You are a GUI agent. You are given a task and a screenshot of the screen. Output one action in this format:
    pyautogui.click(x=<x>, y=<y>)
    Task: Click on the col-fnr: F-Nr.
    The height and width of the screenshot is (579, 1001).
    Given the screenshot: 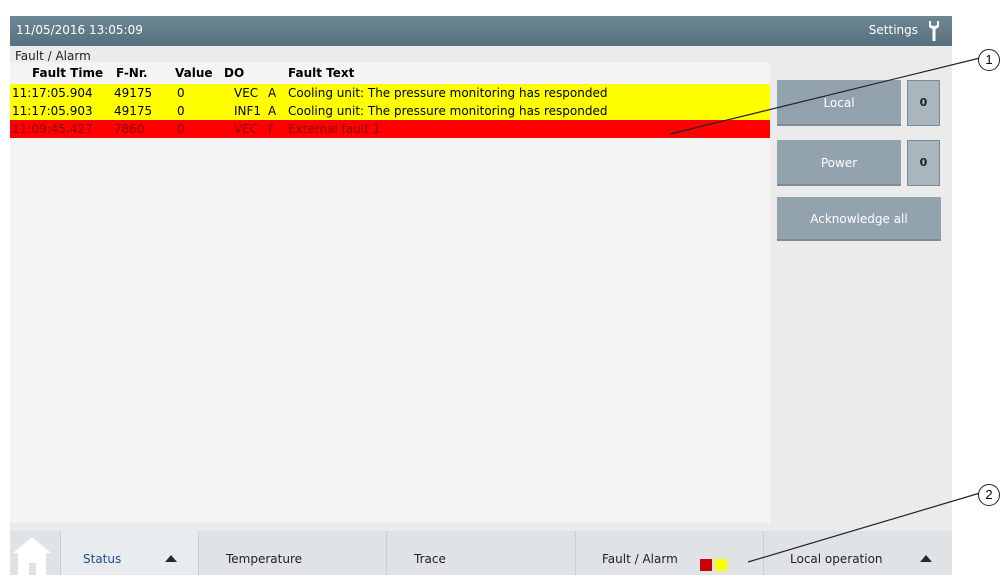 What is the action you would take?
    pyautogui.click(x=132, y=73)
    